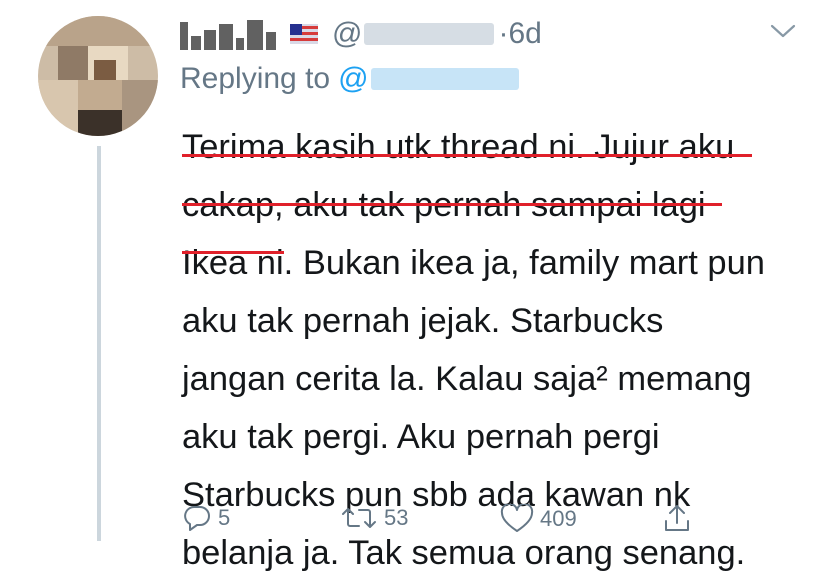  What do you see at coordinates (304, 34) in the screenshot?
I see `flag-icon` at bounding box center [304, 34].